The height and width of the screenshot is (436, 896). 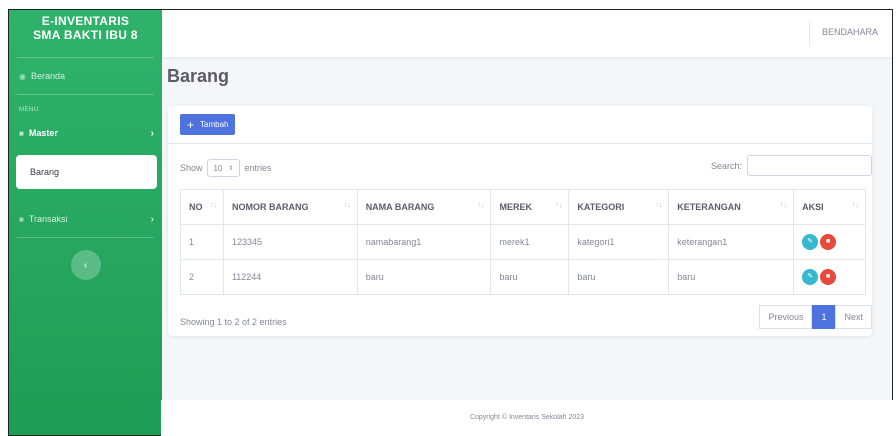 I want to click on show-suffix: entries, so click(x=258, y=168).